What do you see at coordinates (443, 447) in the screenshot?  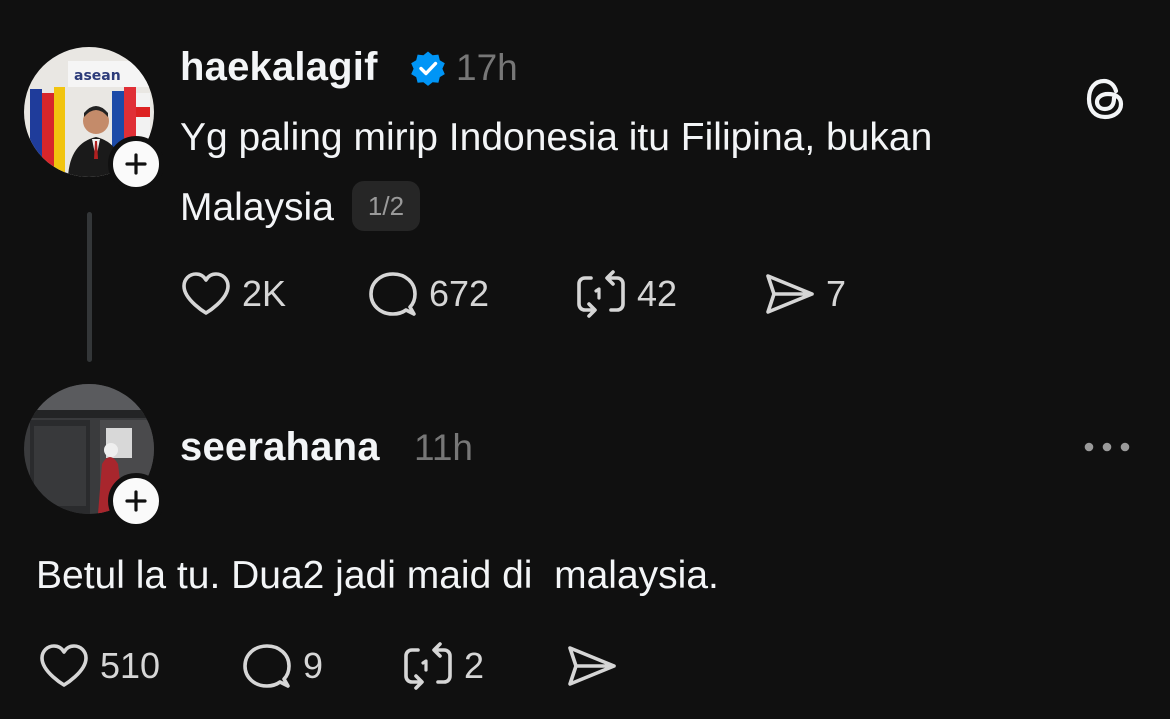 I see `reply-timestamp: 11h` at bounding box center [443, 447].